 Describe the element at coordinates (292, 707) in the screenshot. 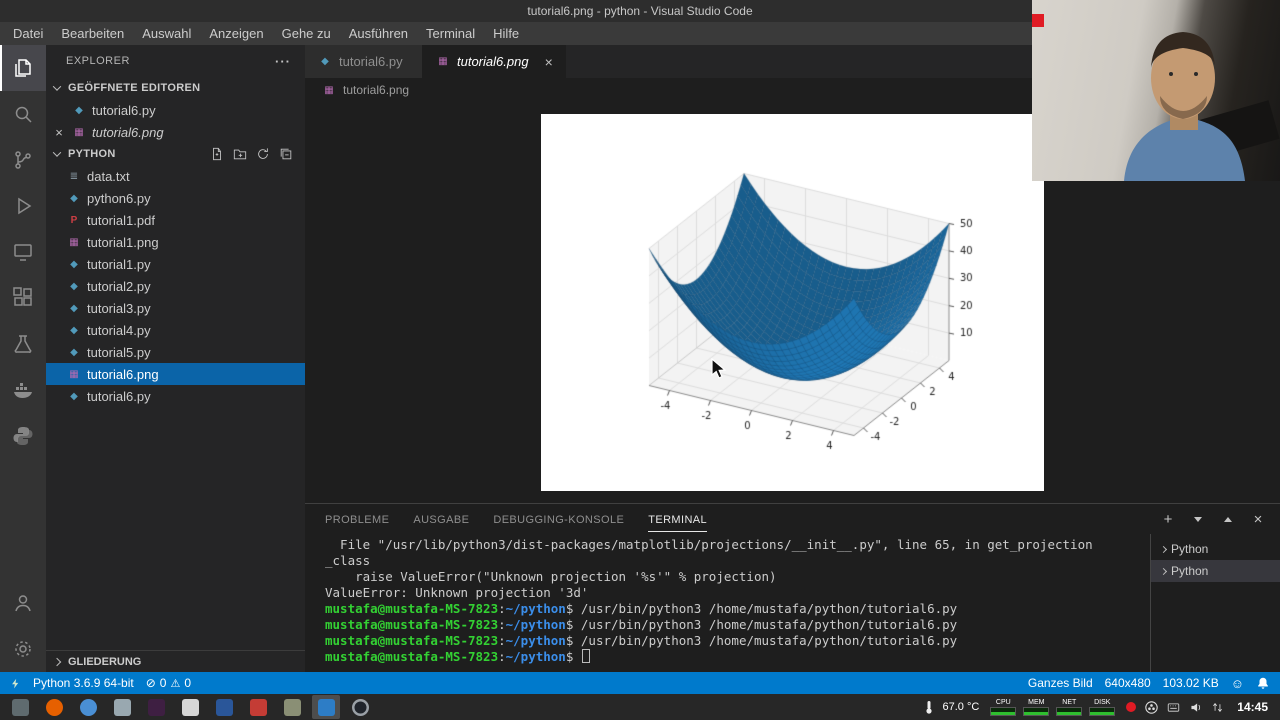

I see `image-tool-icon` at that location.